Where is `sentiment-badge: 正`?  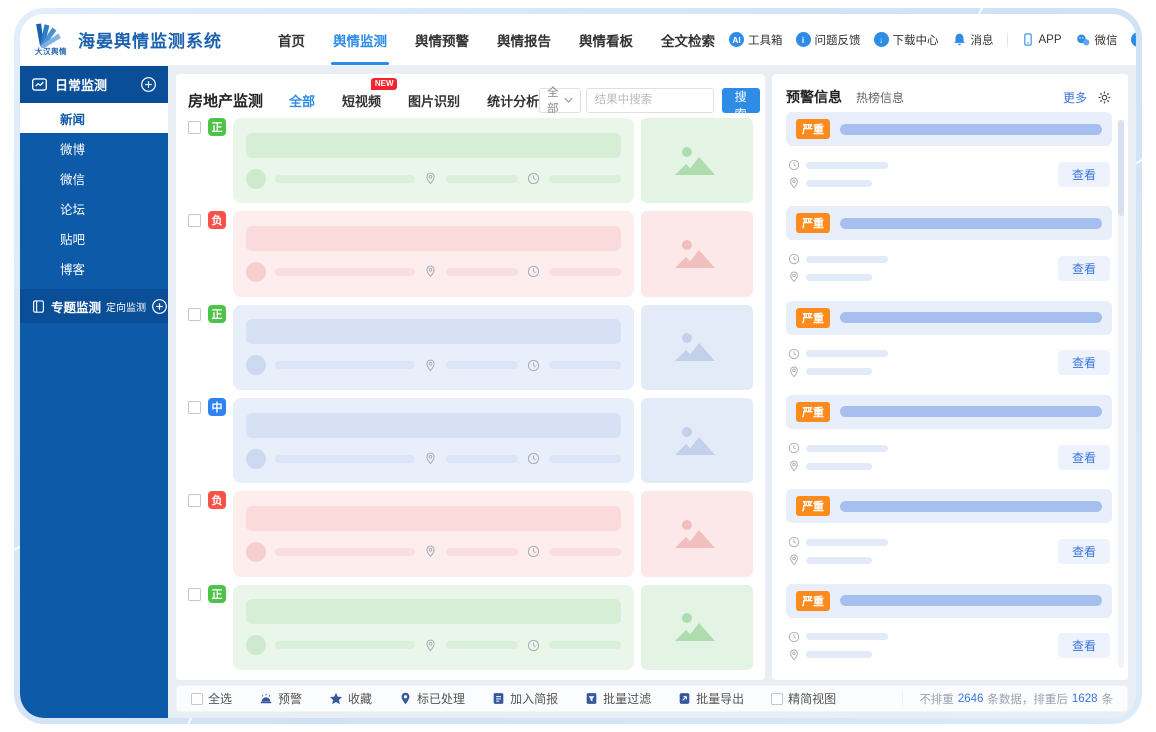
sentiment-badge: 正 is located at coordinates (217, 313).